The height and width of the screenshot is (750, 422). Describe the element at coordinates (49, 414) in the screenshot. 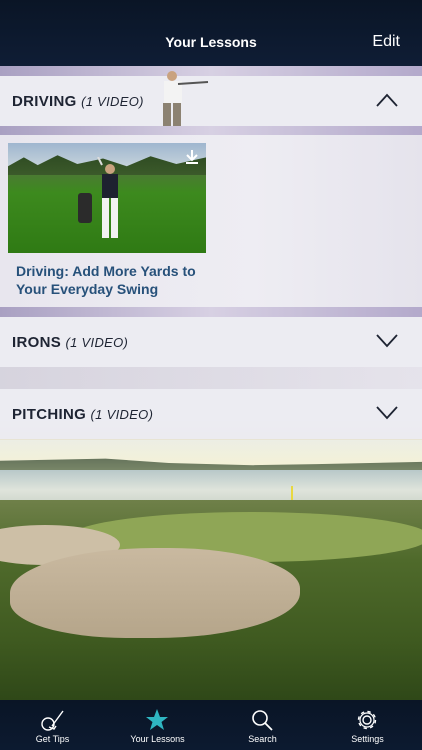

I see `section-name: PITCHING` at that location.